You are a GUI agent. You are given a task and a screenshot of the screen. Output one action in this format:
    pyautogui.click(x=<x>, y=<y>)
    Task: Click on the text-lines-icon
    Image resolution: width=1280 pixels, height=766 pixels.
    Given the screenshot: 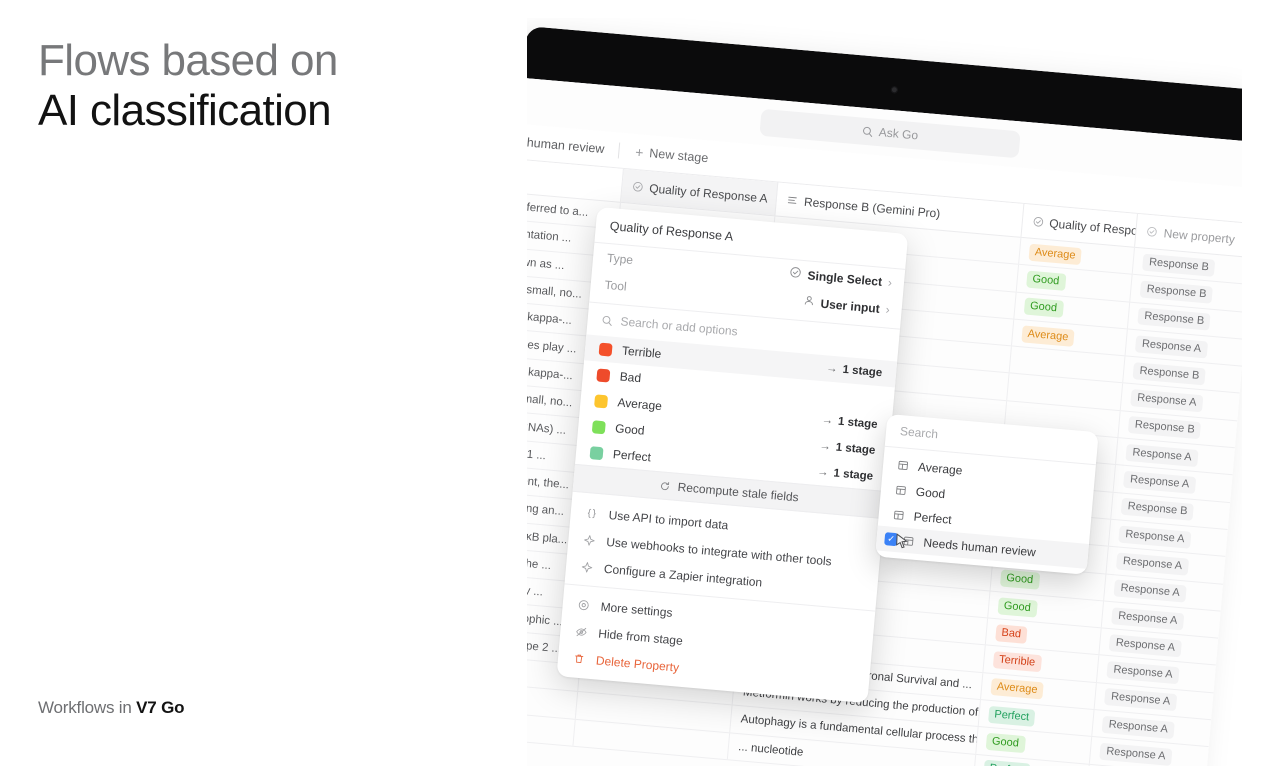 What is the action you would take?
    pyautogui.click(x=793, y=200)
    